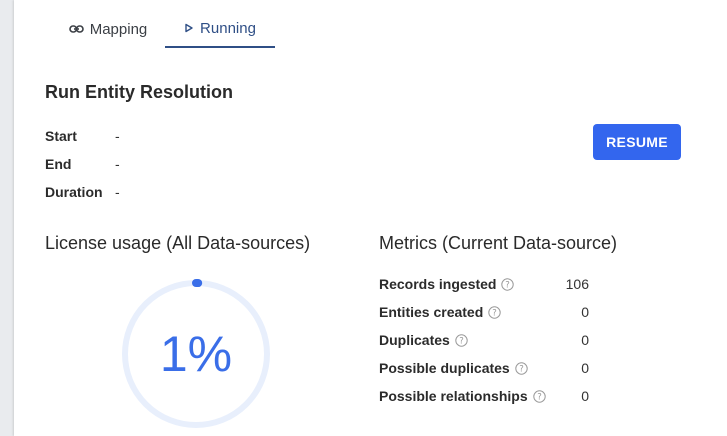 This screenshot has height=436, width=727. What do you see at coordinates (414, 340) in the screenshot?
I see `metric-label: Duplicates` at bounding box center [414, 340].